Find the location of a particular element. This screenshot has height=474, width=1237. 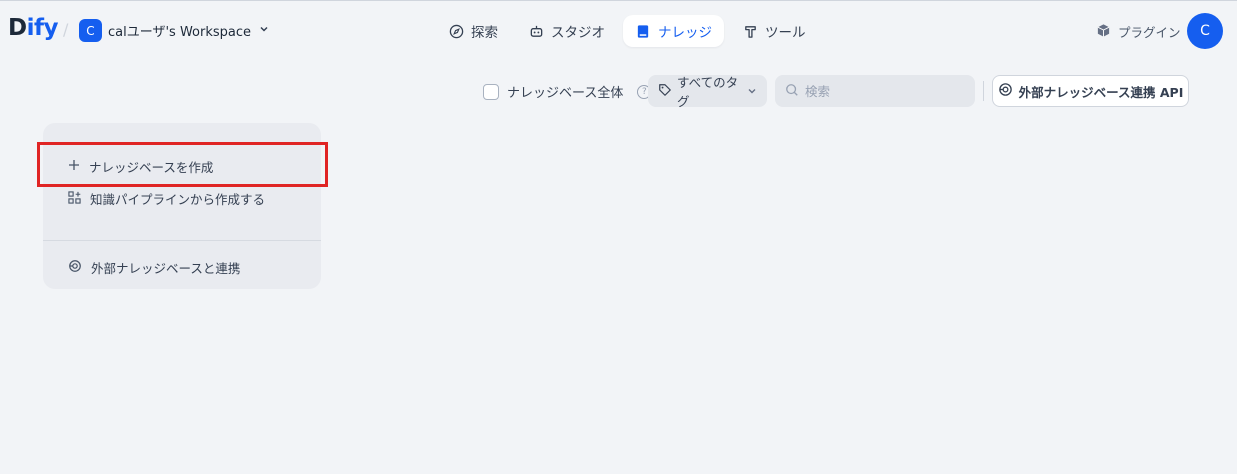

nav-studio: スタジオ is located at coordinates (566, 31).